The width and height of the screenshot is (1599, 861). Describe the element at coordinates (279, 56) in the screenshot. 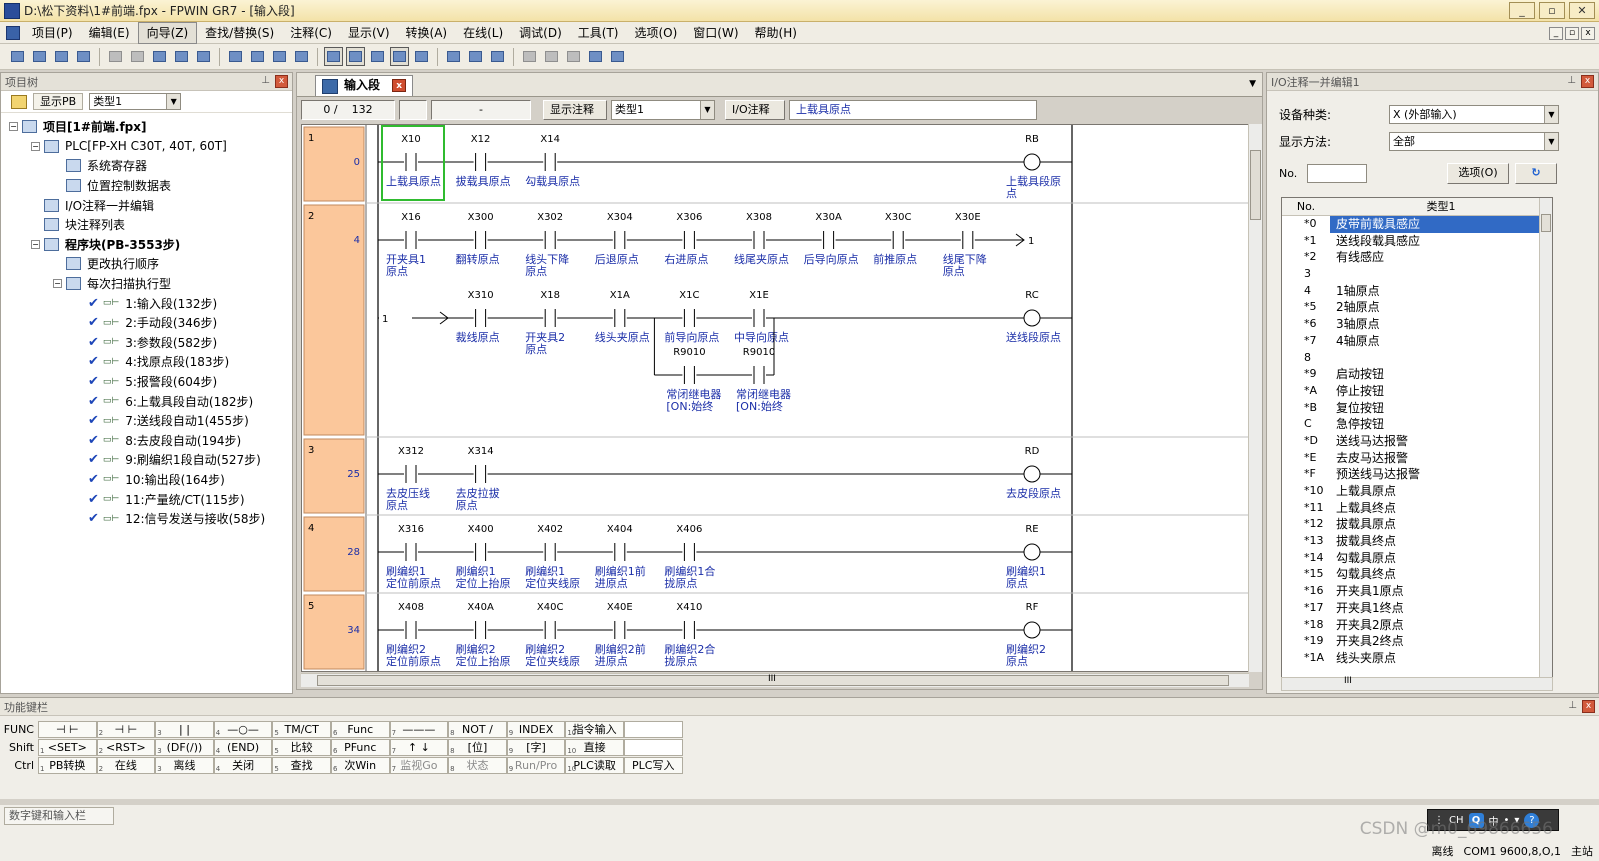

I see `replace-icon` at that location.